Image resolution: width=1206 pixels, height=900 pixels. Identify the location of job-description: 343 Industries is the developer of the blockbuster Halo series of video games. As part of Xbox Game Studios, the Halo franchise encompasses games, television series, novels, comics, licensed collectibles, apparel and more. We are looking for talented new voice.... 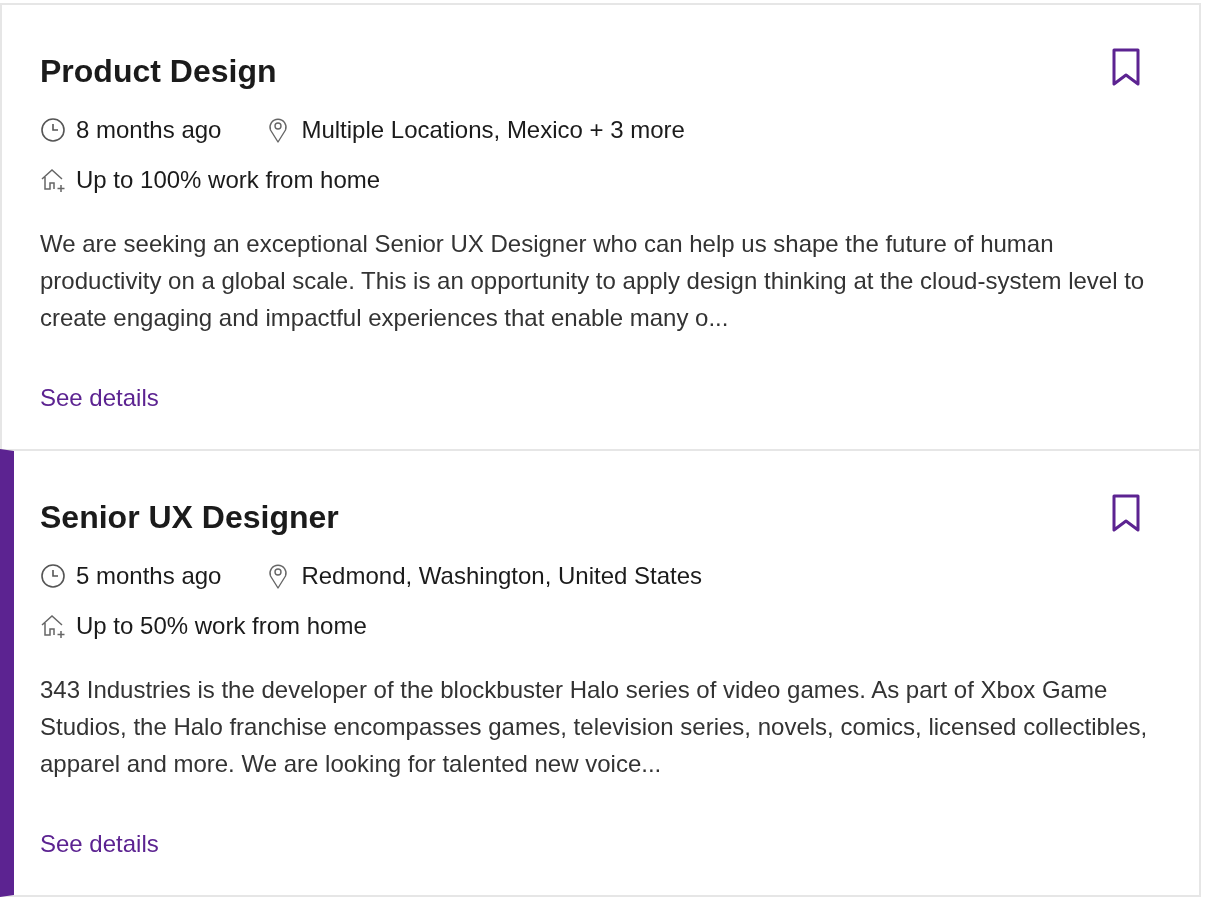
(594, 727).